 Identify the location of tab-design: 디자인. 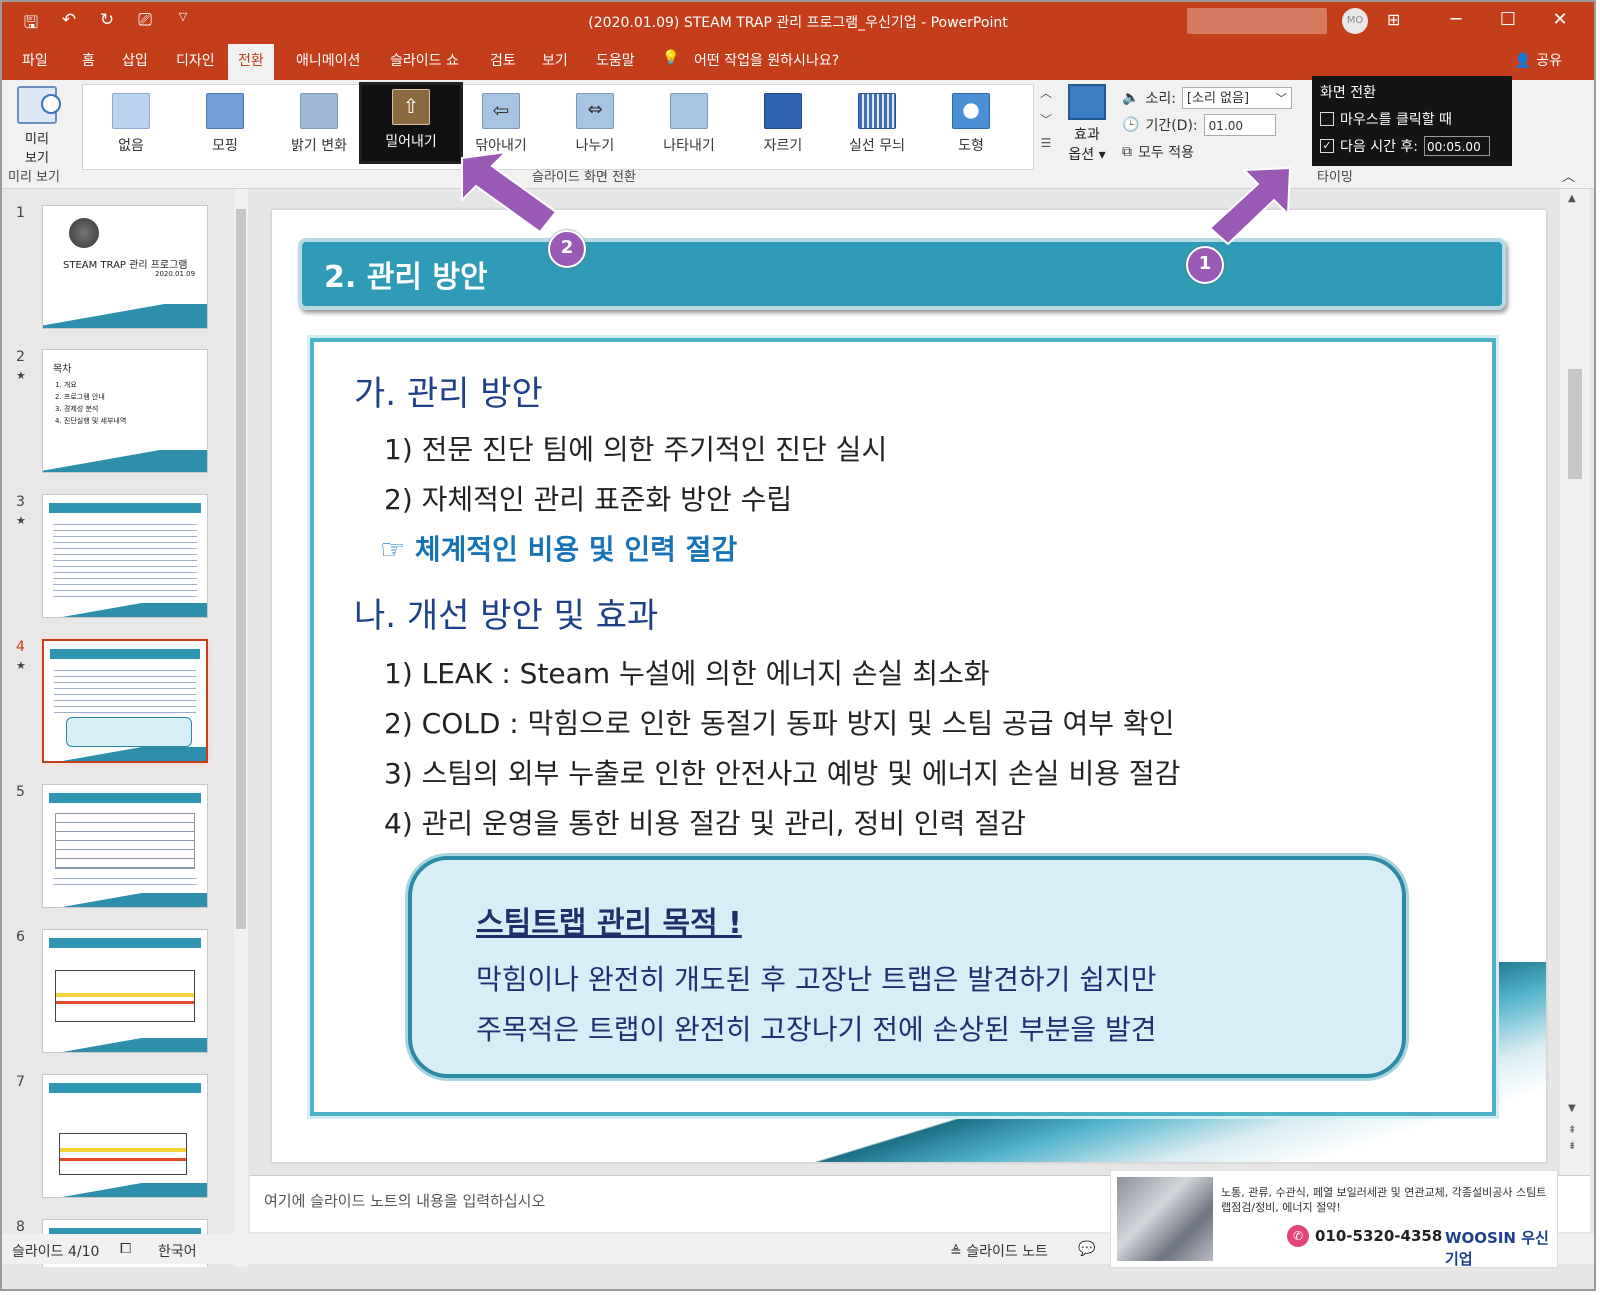
(195, 60).